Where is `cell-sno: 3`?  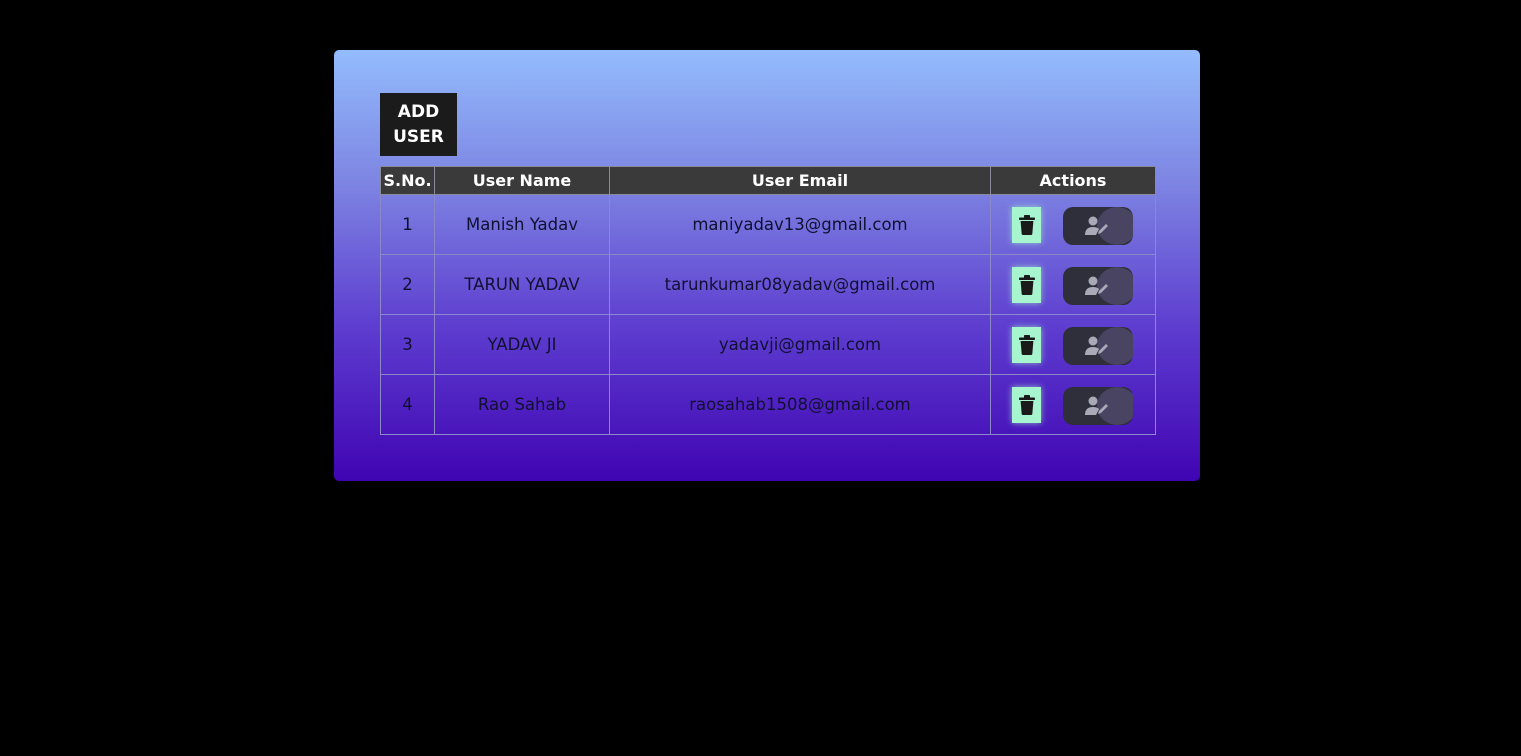 cell-sno: 3 is located at coordinates (407, 344).